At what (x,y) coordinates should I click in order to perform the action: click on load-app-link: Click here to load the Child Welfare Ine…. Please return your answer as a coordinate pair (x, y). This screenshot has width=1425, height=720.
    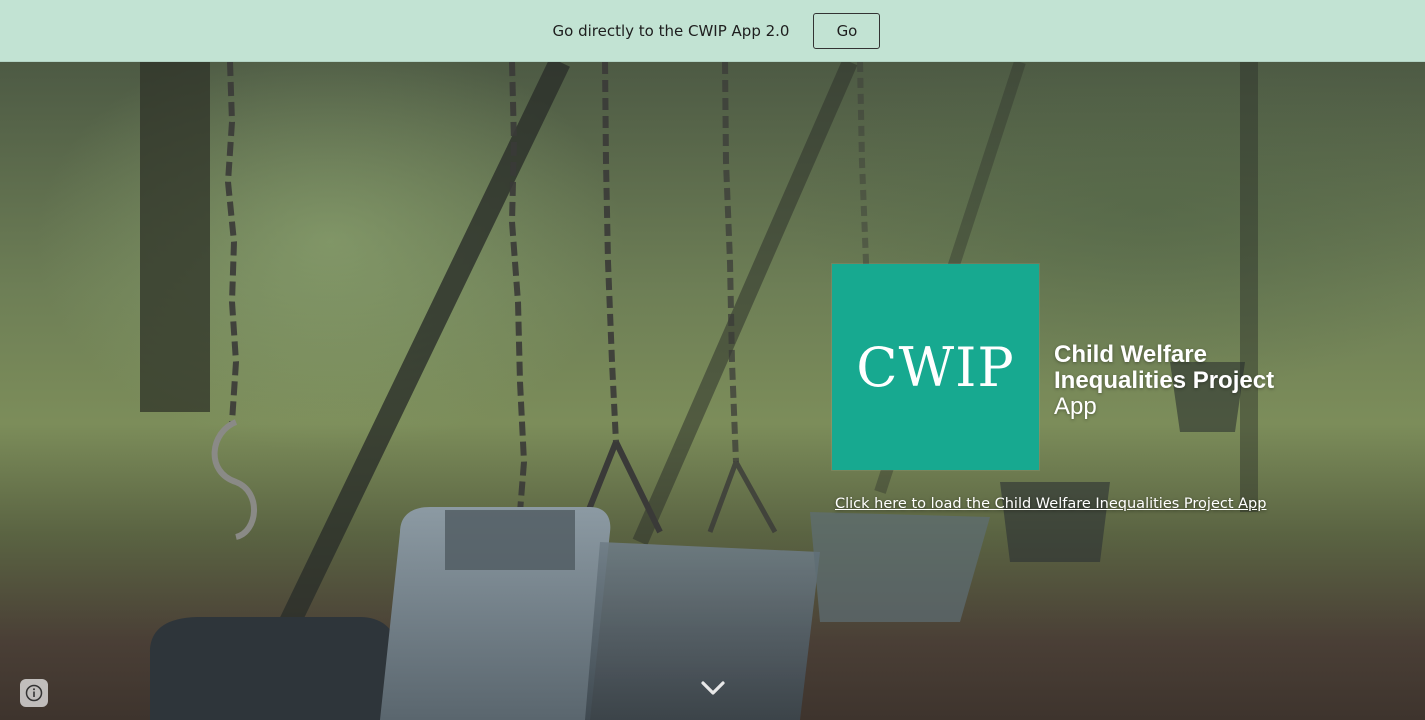
    Looking at the image, I should click on (1050, 504).